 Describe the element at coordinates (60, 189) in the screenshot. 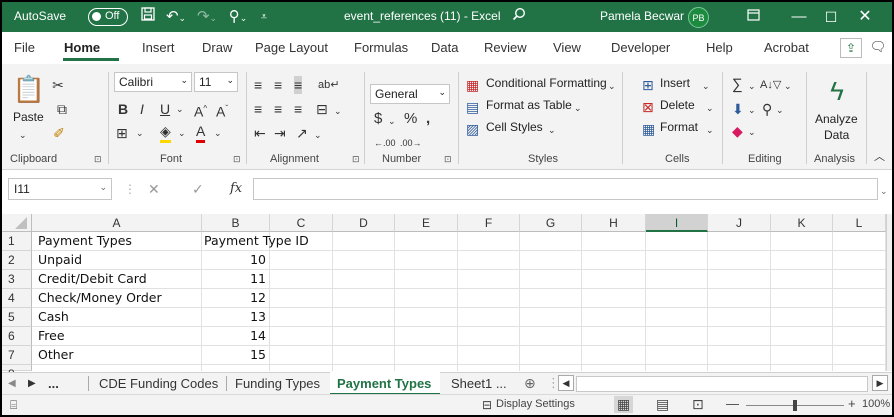

I see `name-box: I11 ⌄` at that location.